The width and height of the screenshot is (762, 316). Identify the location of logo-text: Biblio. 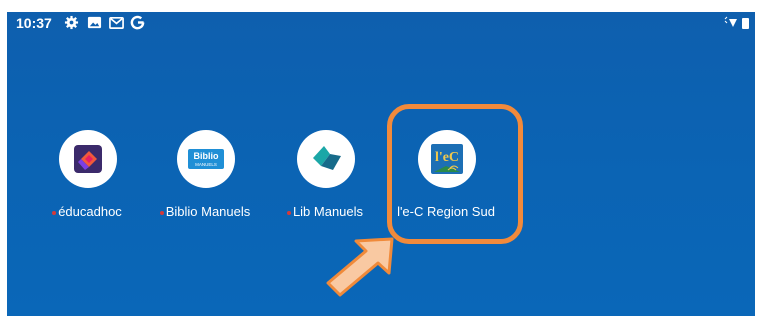
(206, 156).